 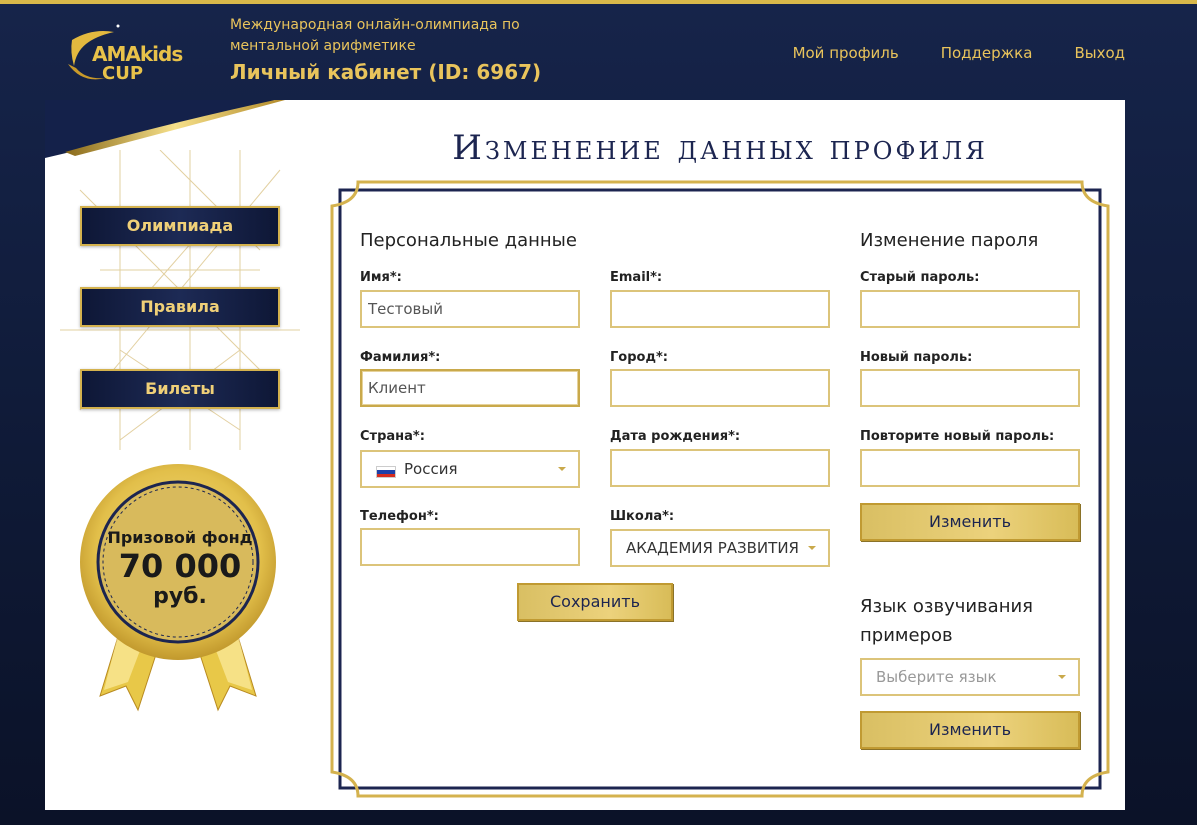 What do you see at coordinates (470, 547) in the screenshot?
I see `phone-field` at bounding box center [470, 547].